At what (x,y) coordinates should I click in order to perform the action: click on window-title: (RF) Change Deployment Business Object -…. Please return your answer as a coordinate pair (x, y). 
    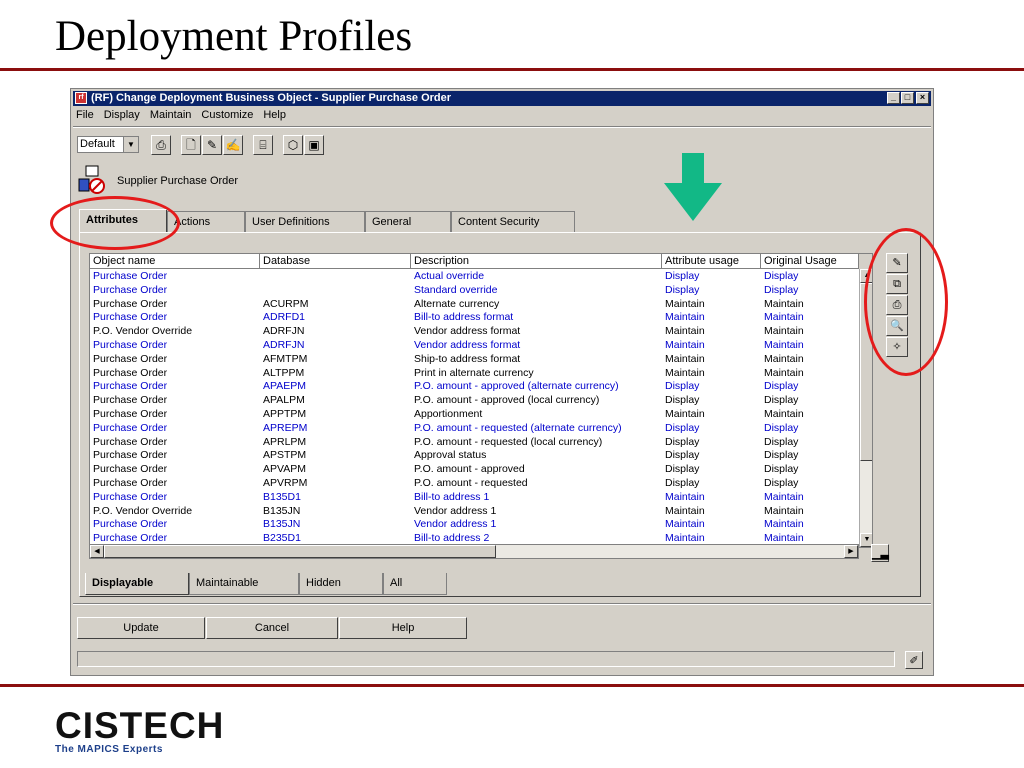
    Looking at the image, I should click on (271, 98).